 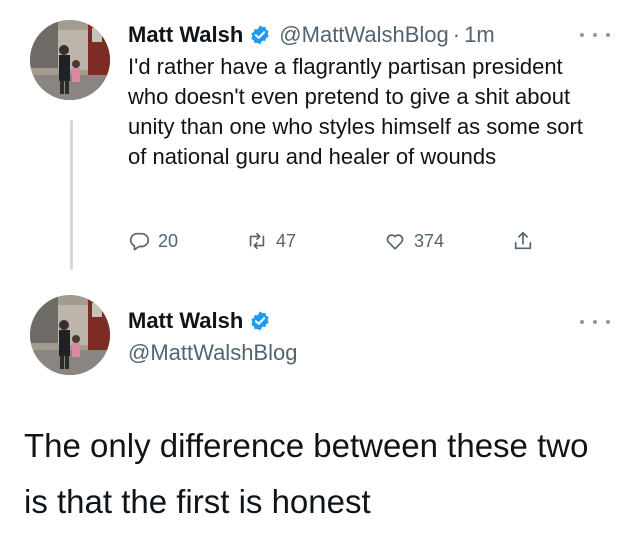 I want to click on reply-icon, so click(x=139, y=241).